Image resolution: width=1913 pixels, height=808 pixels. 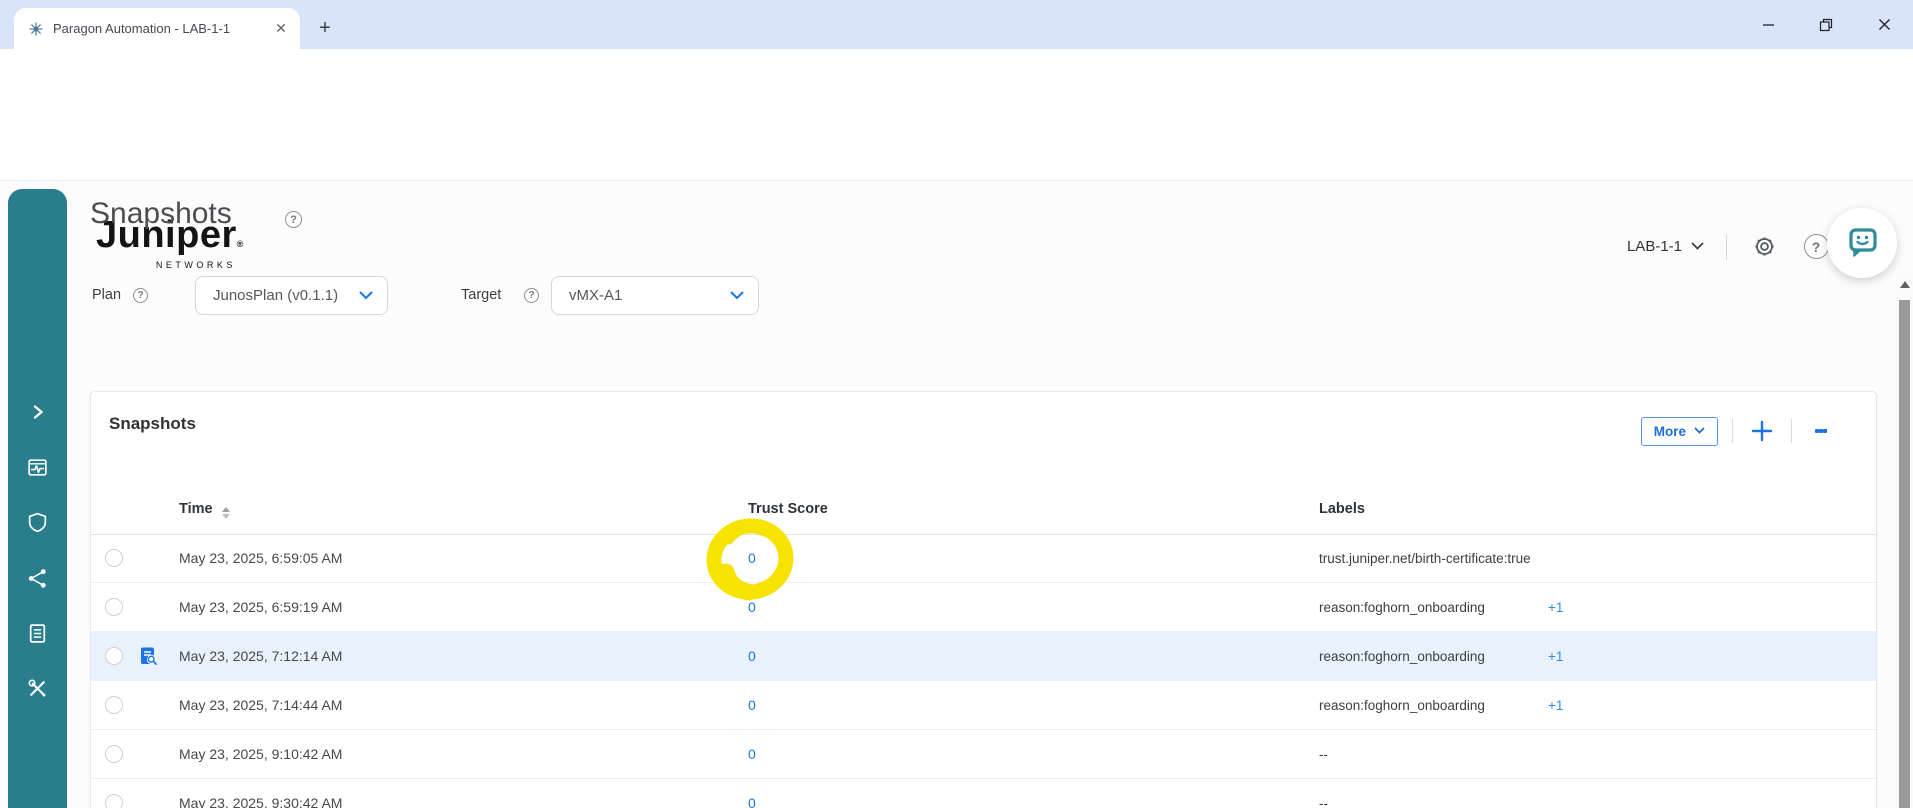 What do you see at coordinates (983, 793) in the screenshot?
I see `table-row: May 23, 2025, 9:30:42 AM 0 --` at bounding box center [983, 793].